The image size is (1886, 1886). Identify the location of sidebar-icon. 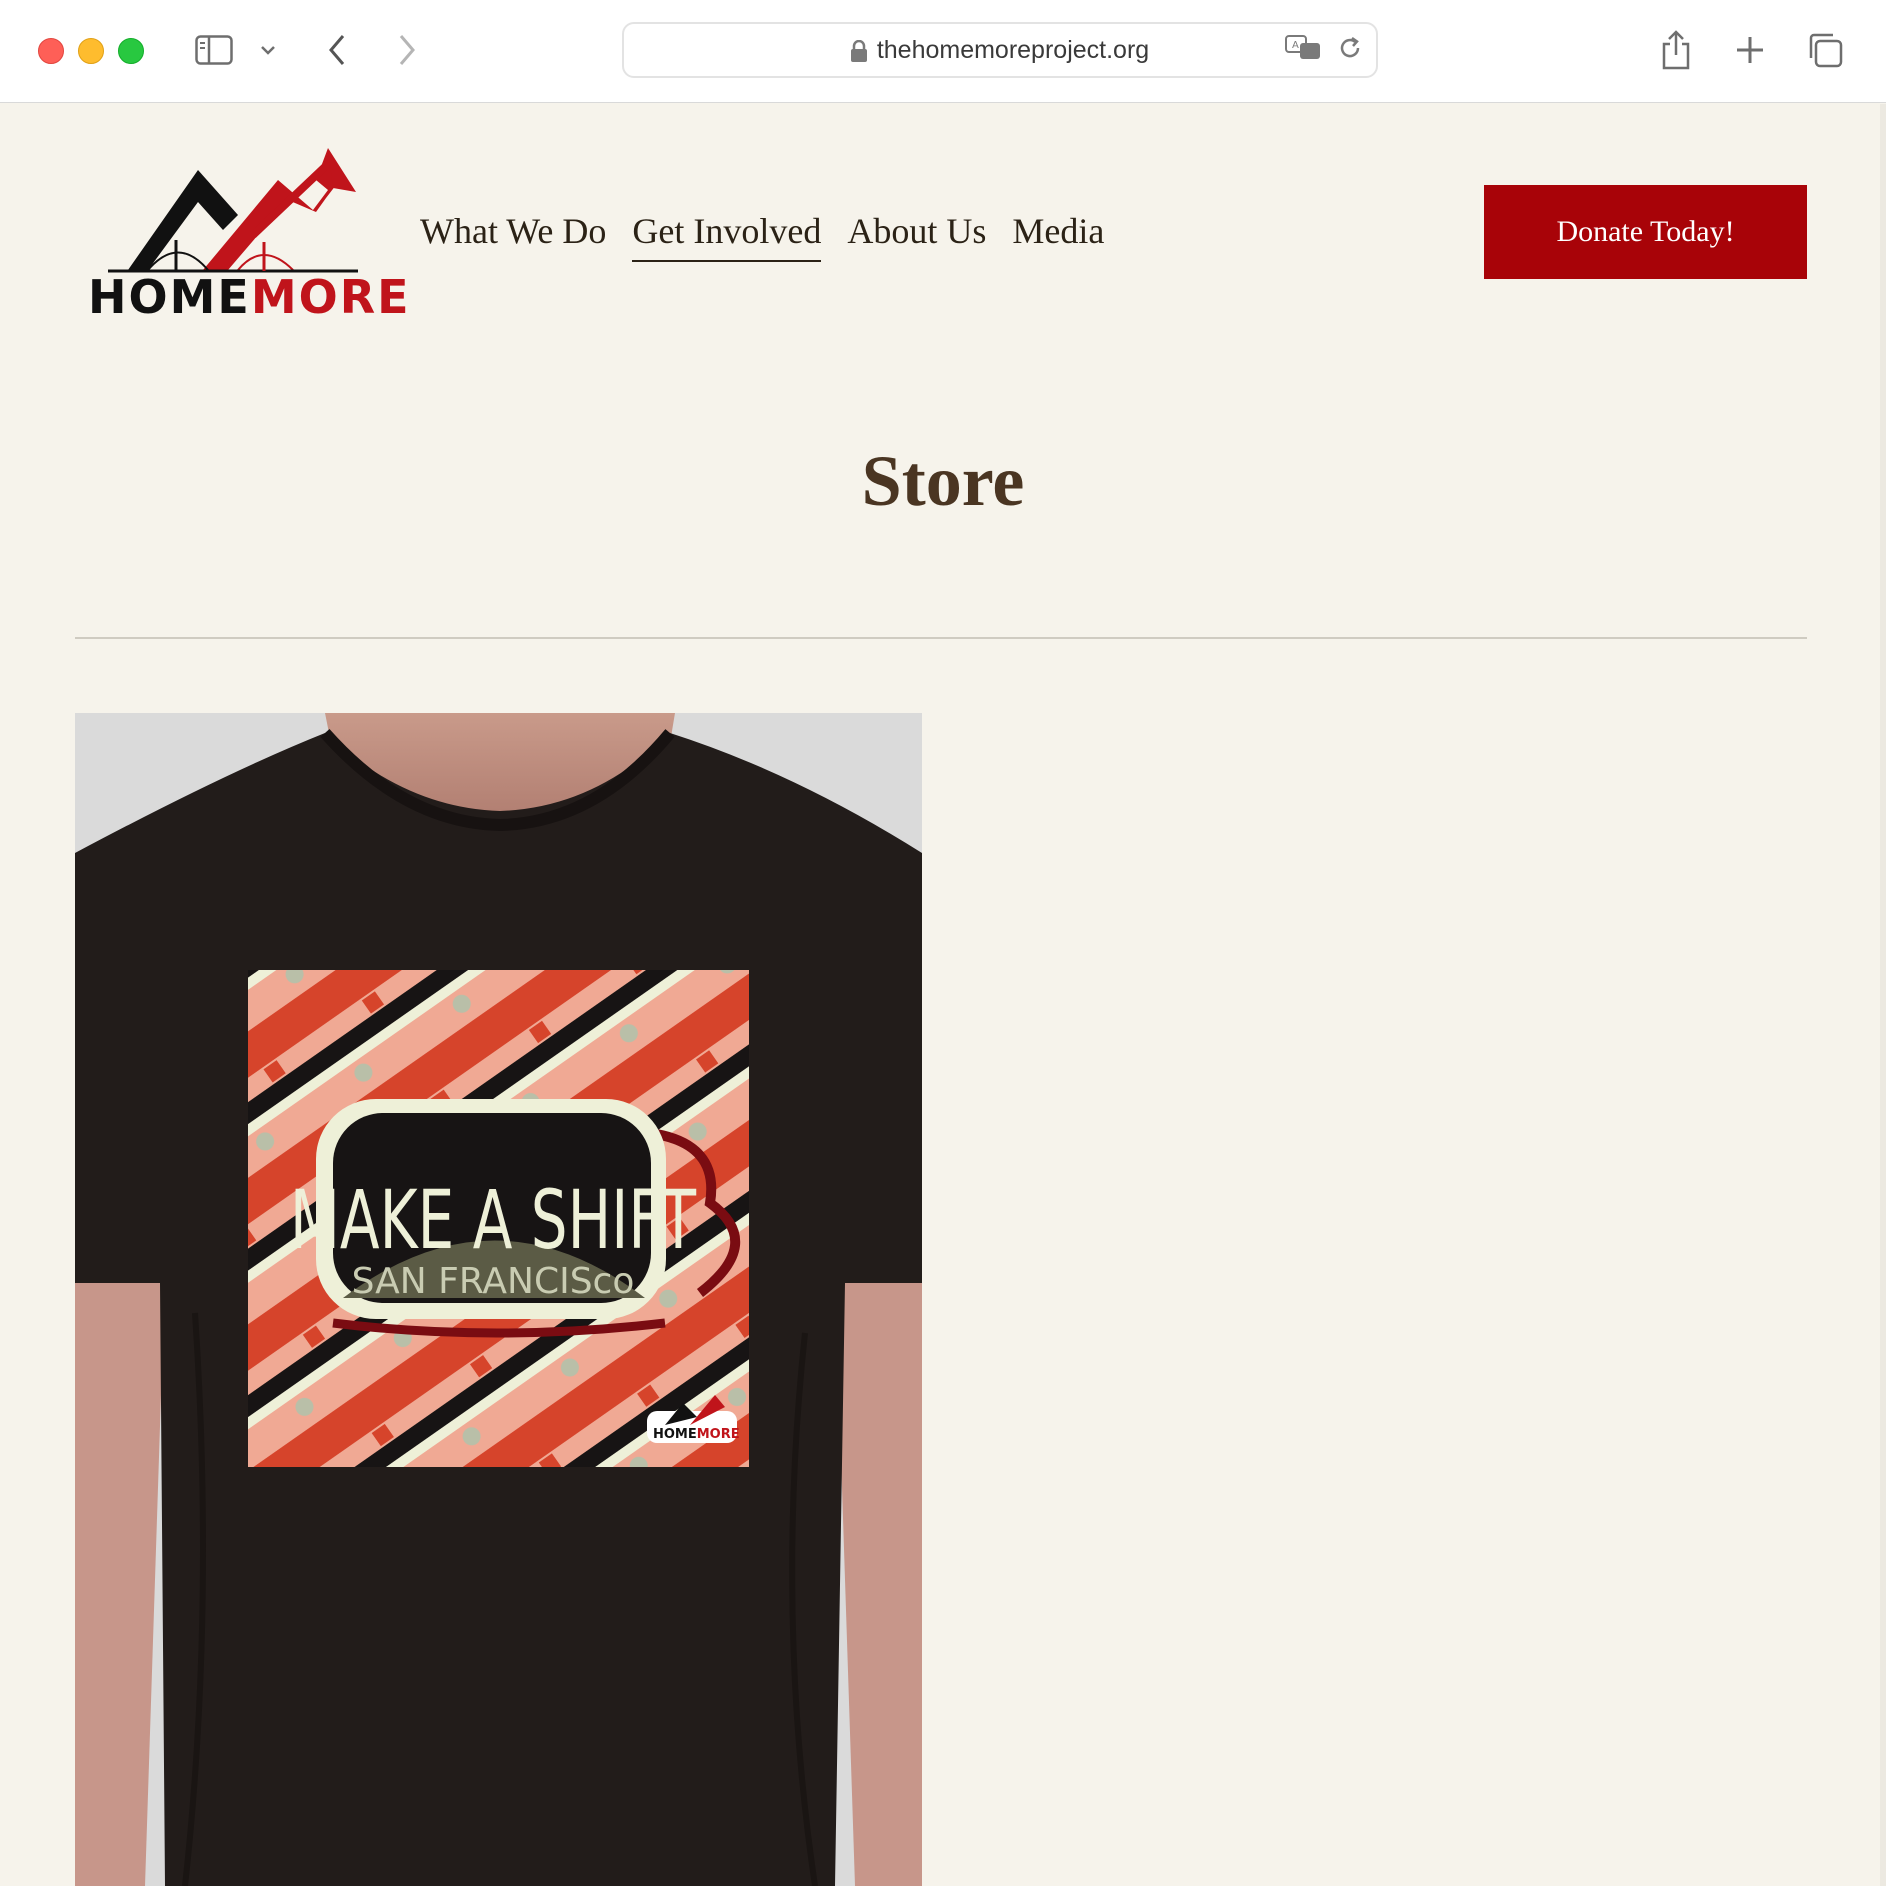
(214, 50).